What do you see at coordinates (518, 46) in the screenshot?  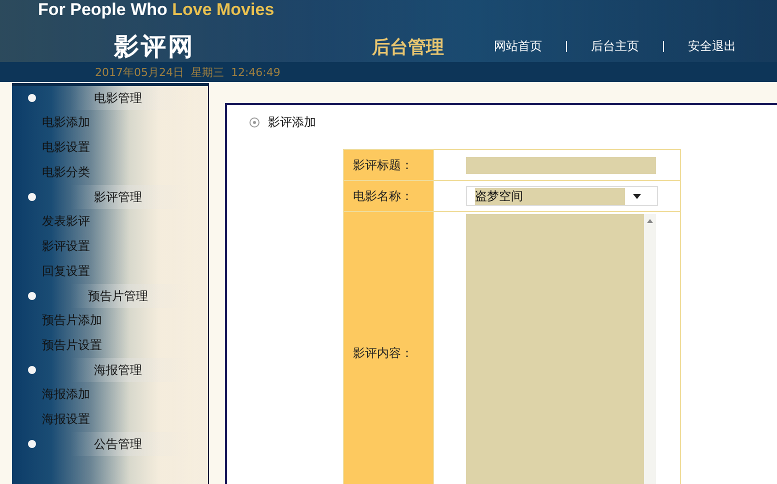 I see `nav-link: 网站首页` at bounding box center [518, 46].